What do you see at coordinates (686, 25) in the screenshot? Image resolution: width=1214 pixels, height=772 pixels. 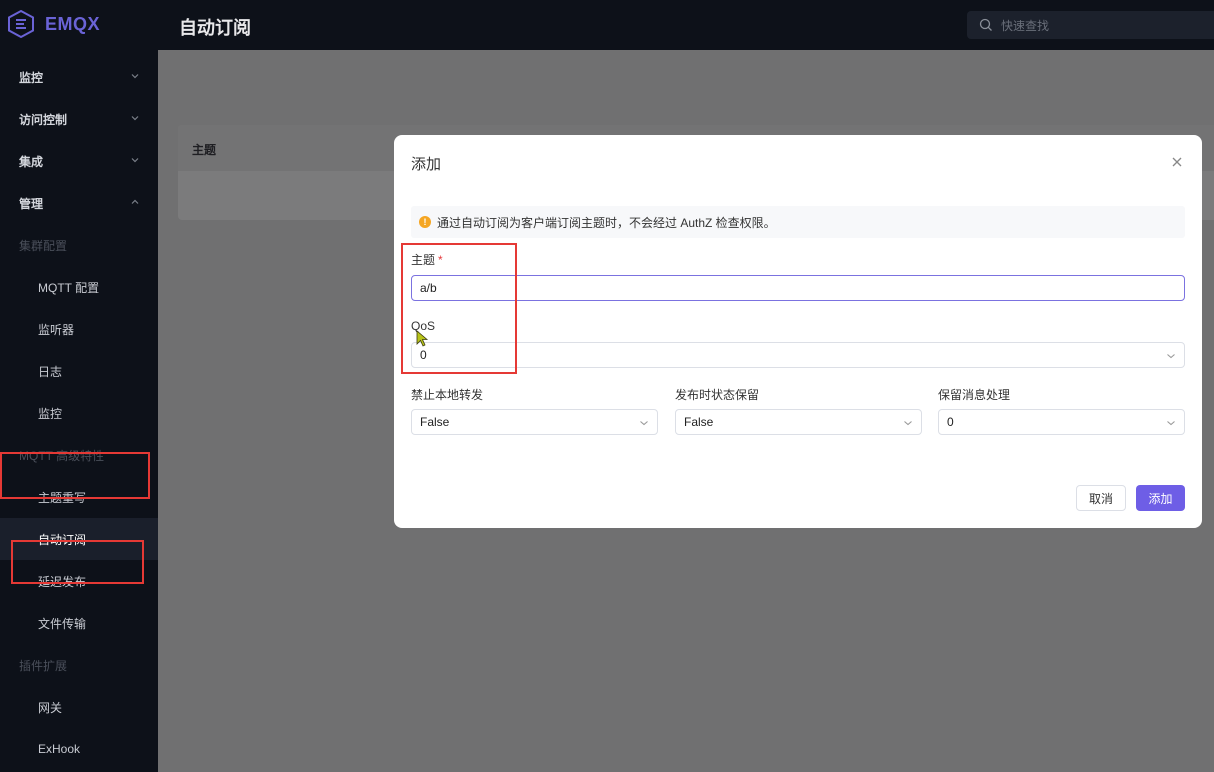 I see `top-header: 自动订阅 快速查找` at bounding box center [686, 25].